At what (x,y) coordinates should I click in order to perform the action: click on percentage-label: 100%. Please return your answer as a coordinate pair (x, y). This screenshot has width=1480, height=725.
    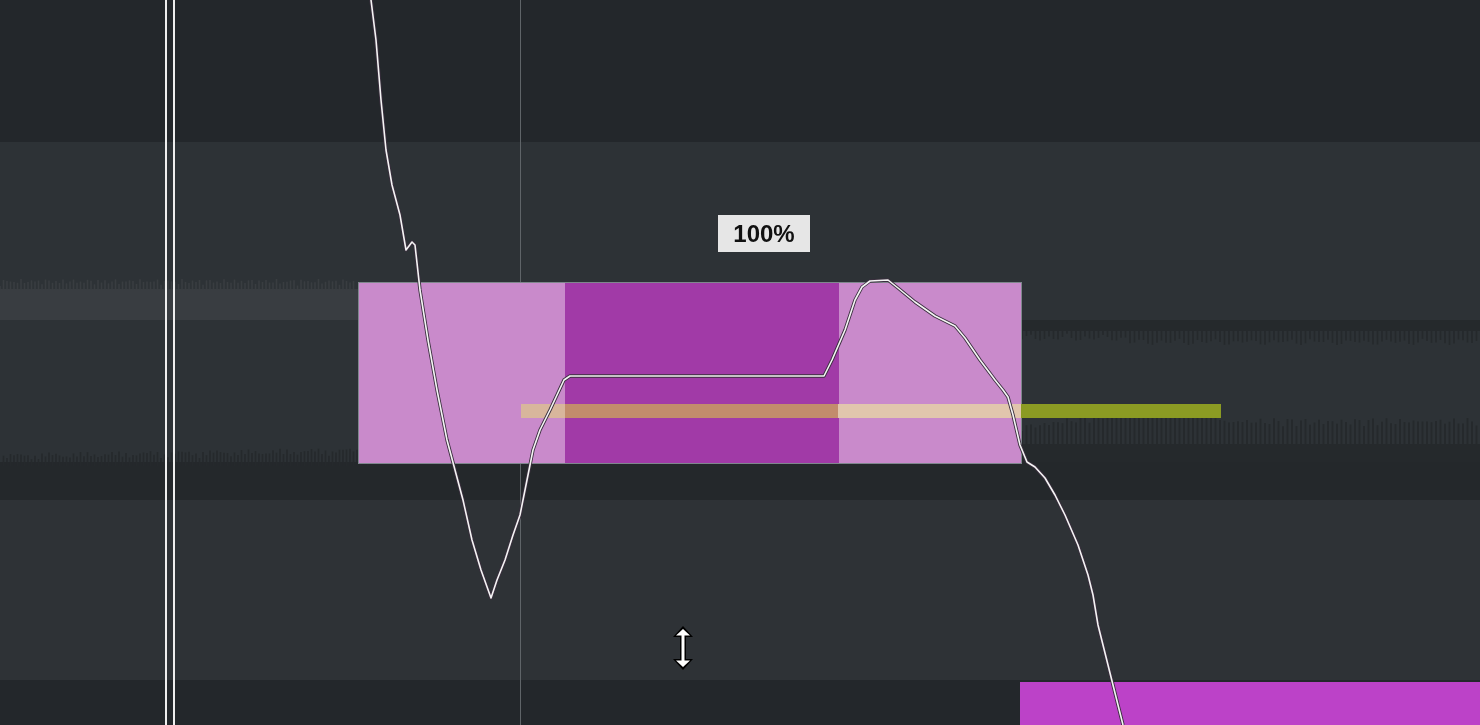
    Looking at the image, I should click on (764, 233).